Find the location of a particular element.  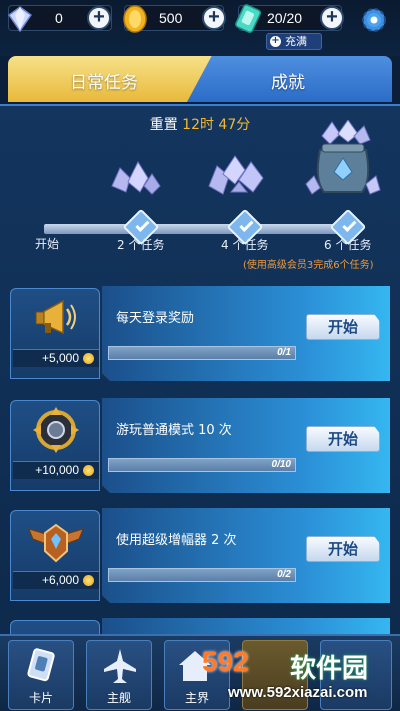

watermark: 592 软件园 www.592xiazai.com is located at coordinates (295, 676).